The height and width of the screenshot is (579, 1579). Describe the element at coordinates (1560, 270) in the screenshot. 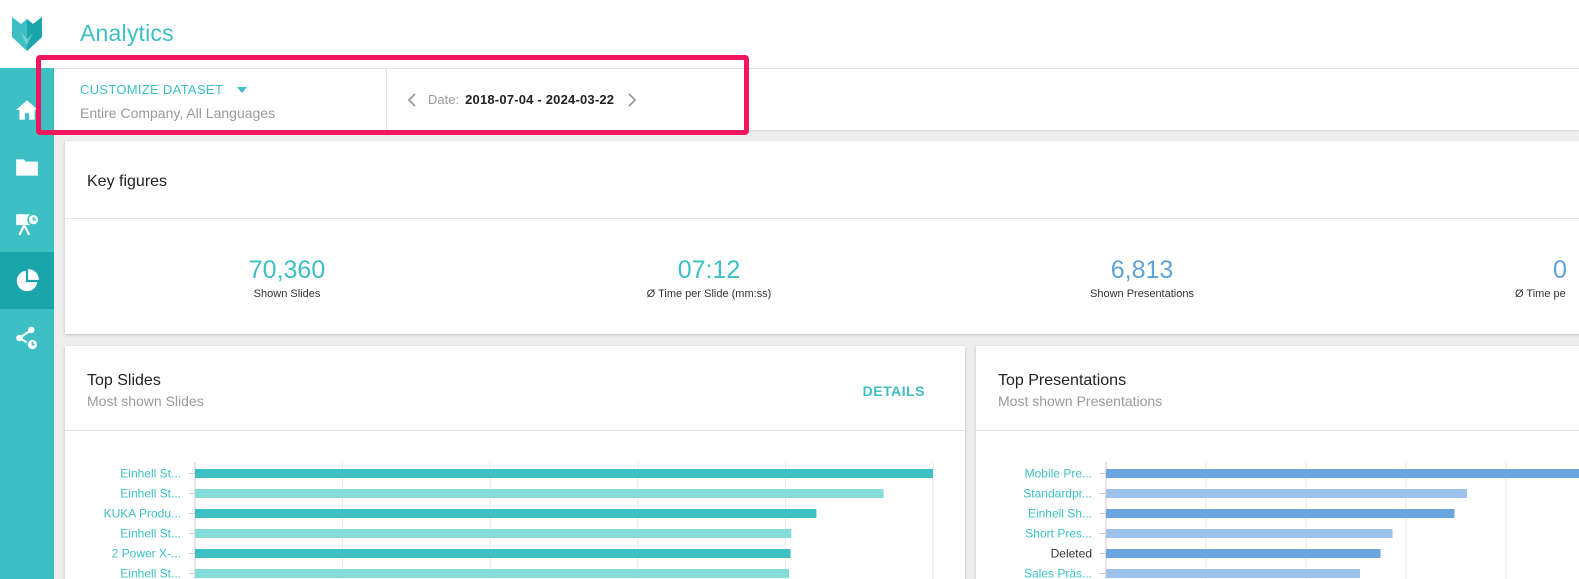

I see `kf-value: 0` at that location.